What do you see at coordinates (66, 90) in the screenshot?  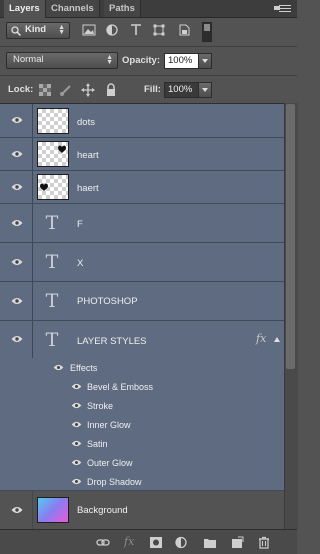 I see `lock-image-pixels-icon` at bounding box center [66, 90].